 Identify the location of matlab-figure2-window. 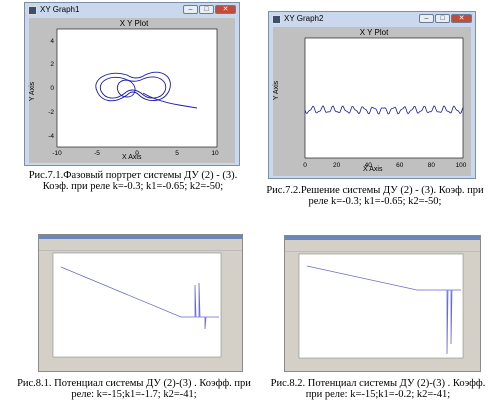
(382, 303).